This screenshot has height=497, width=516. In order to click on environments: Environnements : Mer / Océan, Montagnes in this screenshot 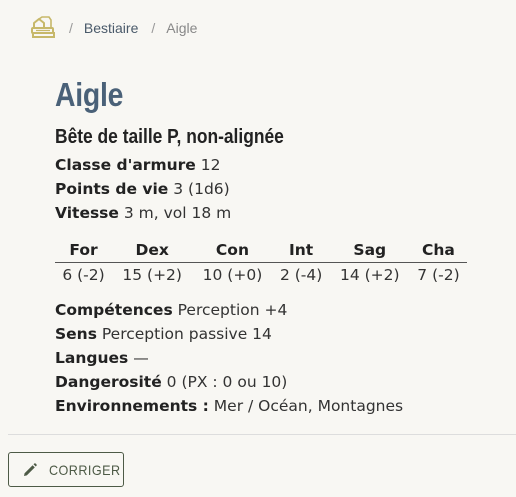, I will do `click(229, 406)`.